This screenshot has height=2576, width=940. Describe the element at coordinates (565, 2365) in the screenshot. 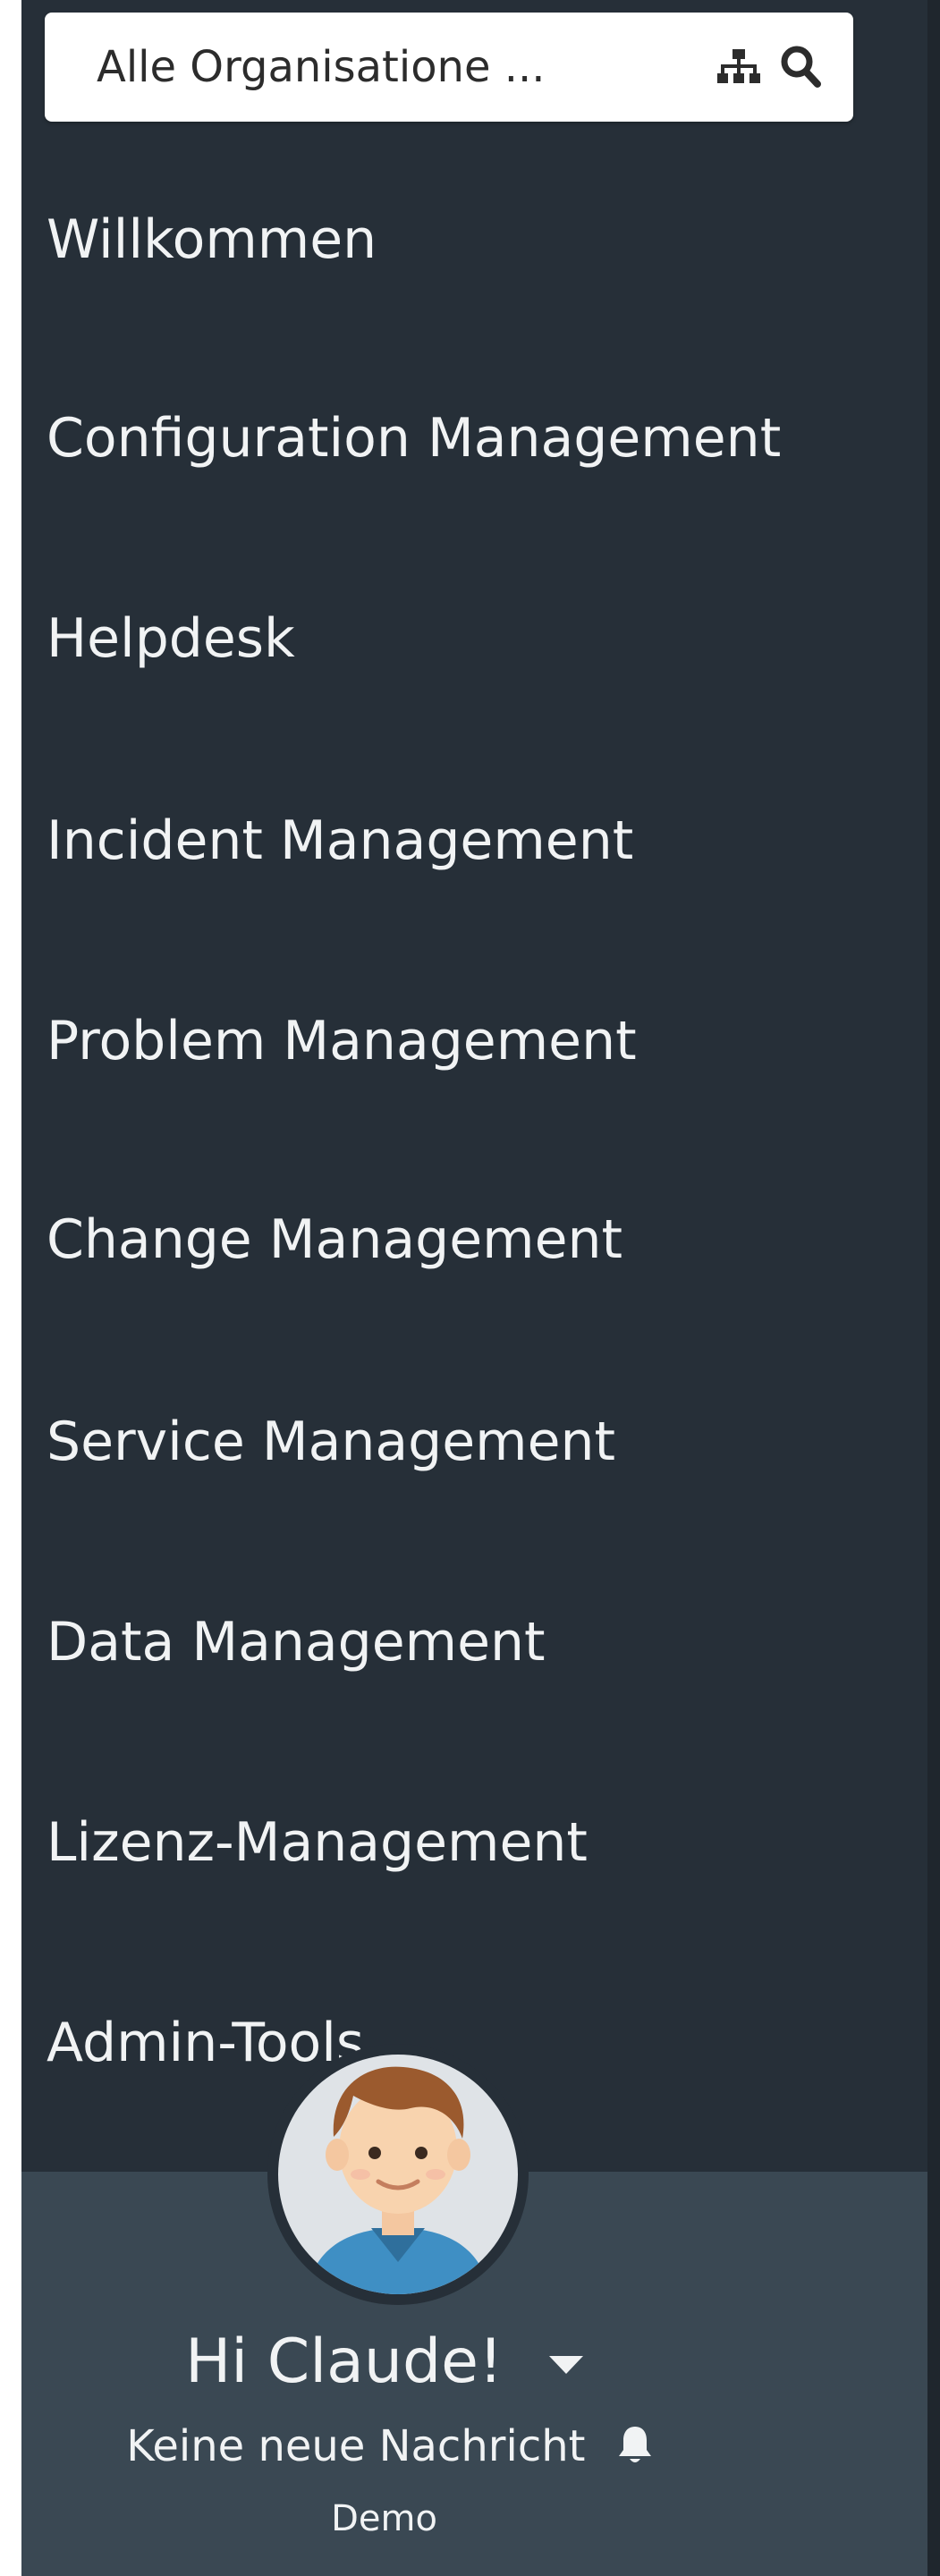

I see `caret-down-icon` at that location.